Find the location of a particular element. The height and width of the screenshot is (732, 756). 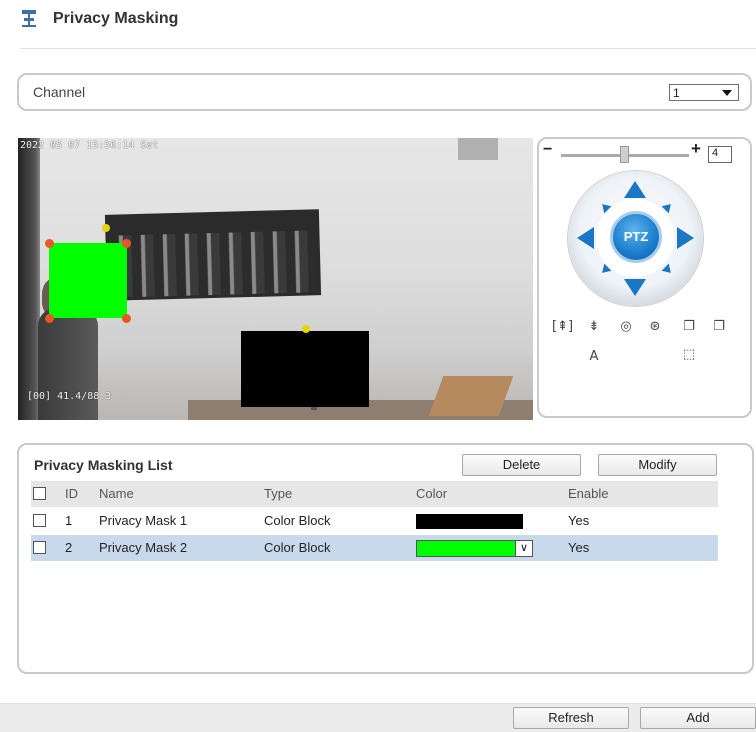

privacy-mask-1-region is located at coordinates (305, 369).